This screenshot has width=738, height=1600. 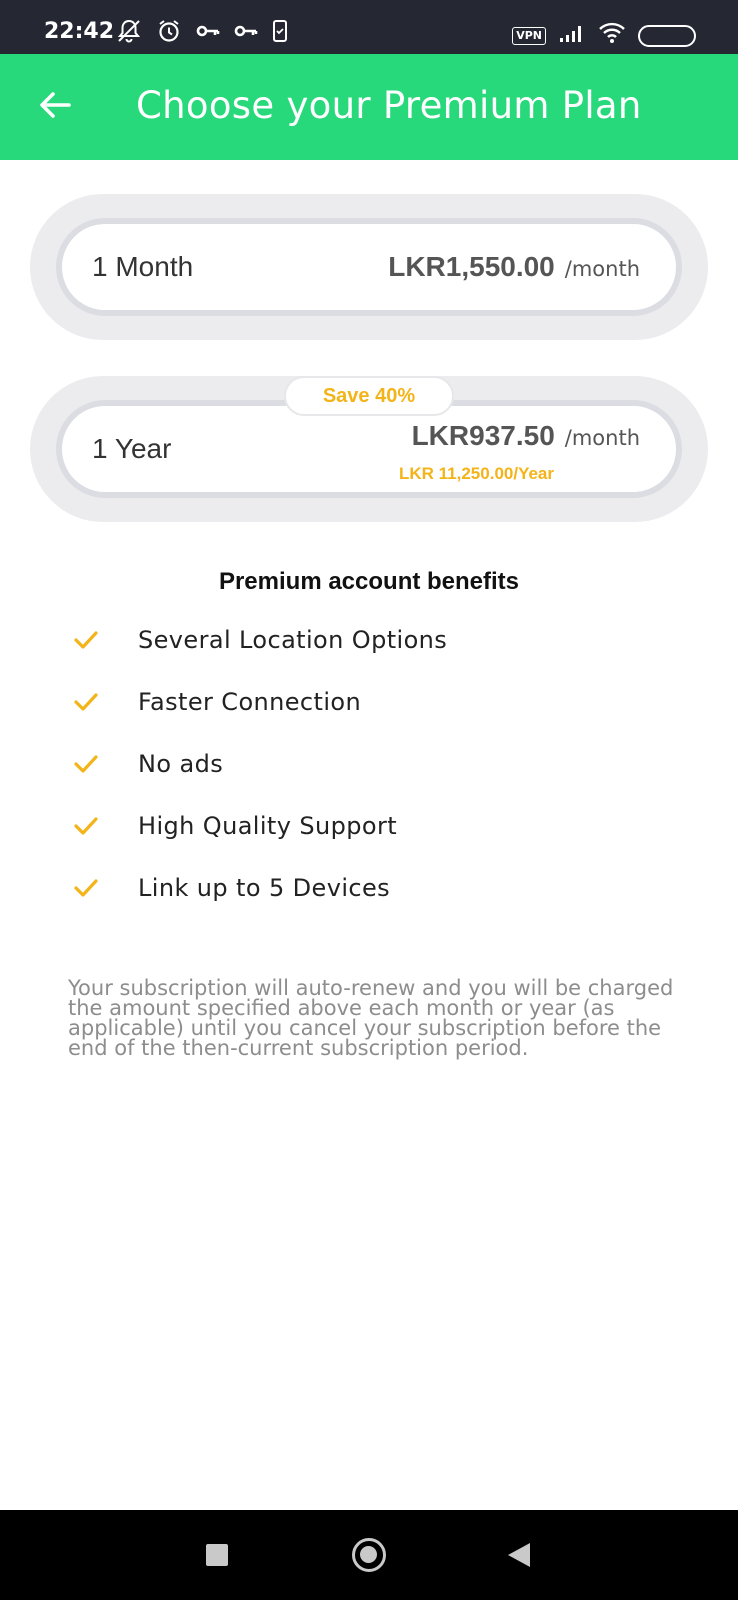 I want to click on home-icon, so click(x=368, y=1554).